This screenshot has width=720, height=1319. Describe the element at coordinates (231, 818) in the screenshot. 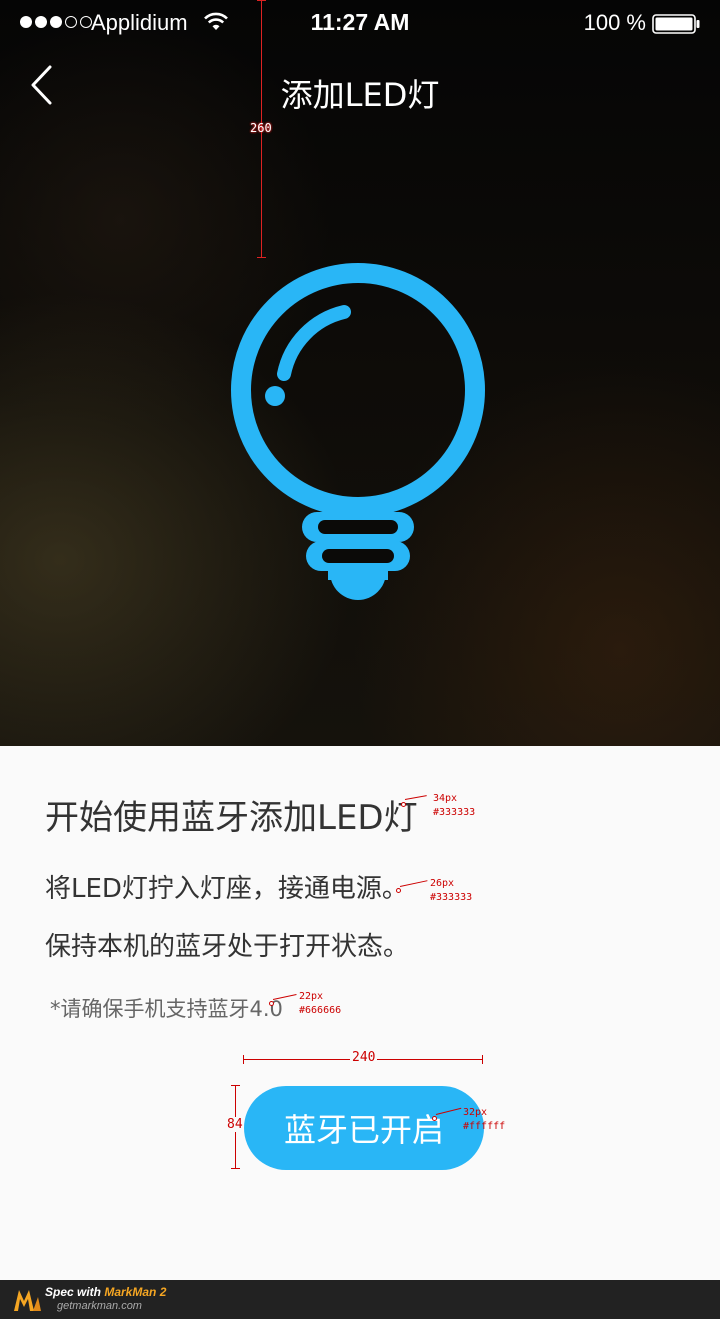

I see `heading-text: 开始使用蓝牙添加LED灯` at that location.